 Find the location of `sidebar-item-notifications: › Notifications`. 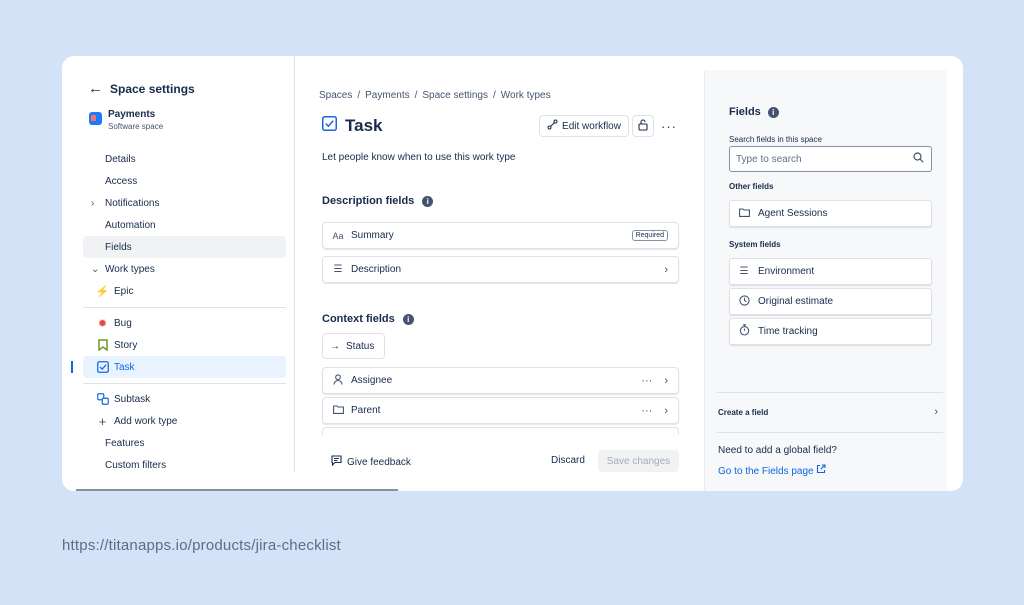

sidebar-item-notifications: › Notifications is located at coordinates (184, 203).